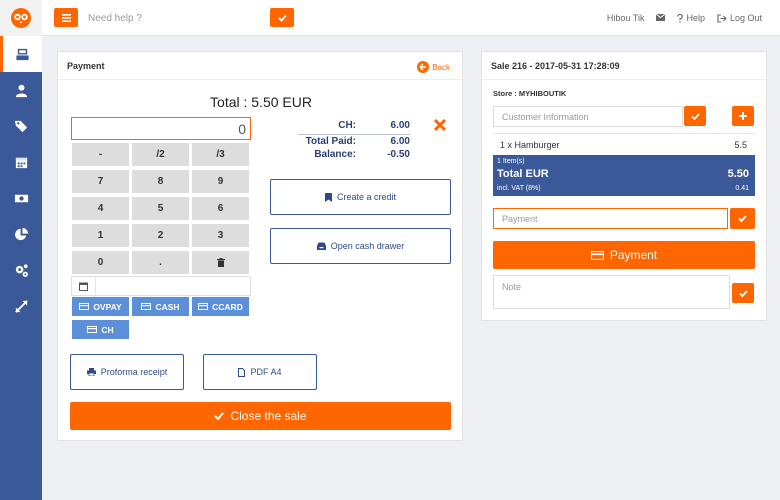 The image size is (780, 500). Describe the element at coordinates (175, 18) in the screenshot. I see `help-search-input` at that location.